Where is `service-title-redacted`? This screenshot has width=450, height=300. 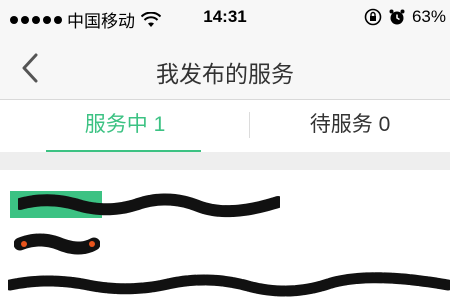 service-title-redacted is located at coordinates (149, 205).